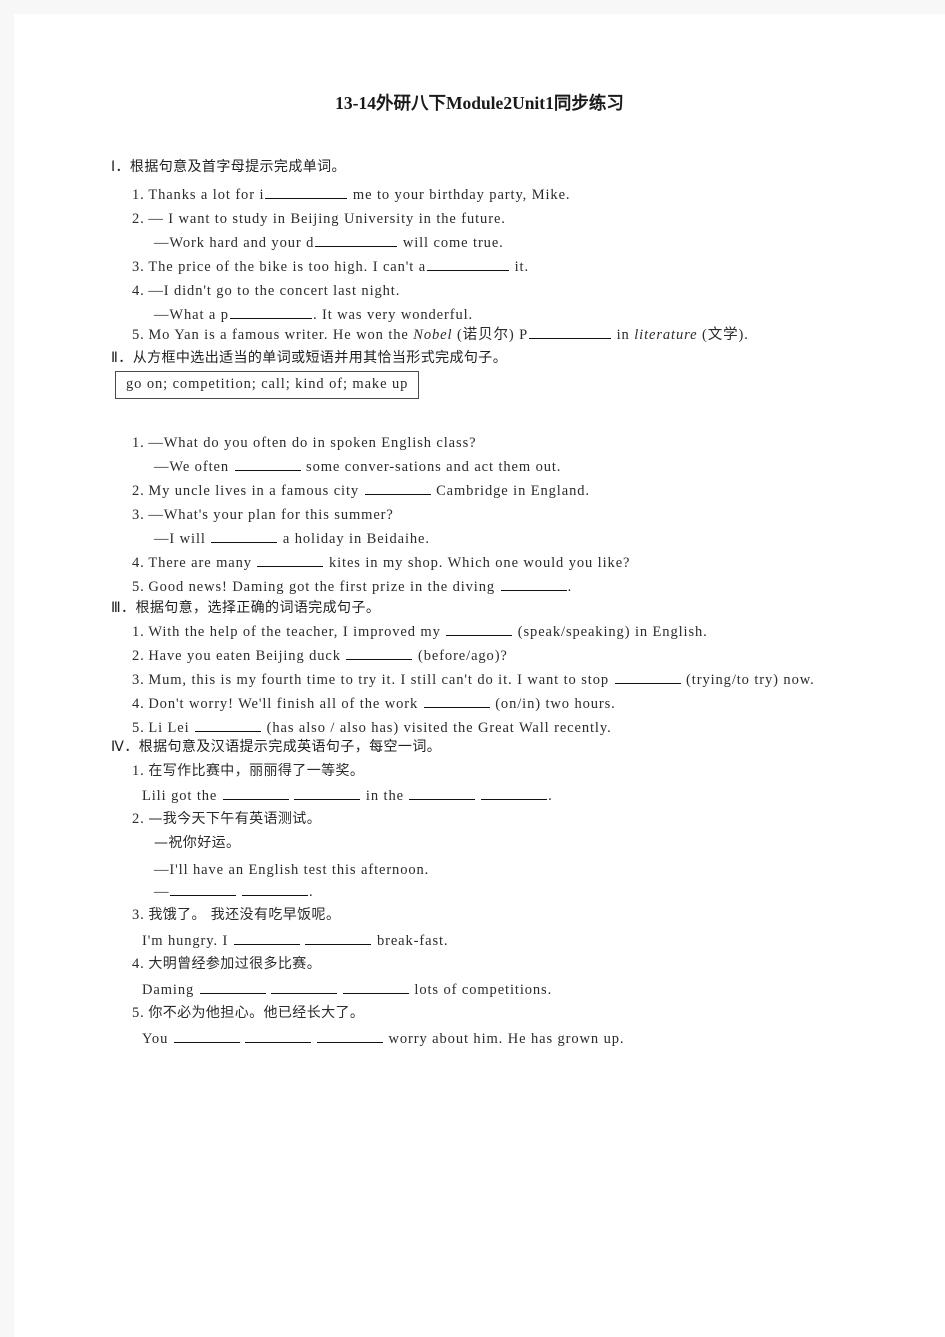  What do you see at coordinates (162, 892) in the screenshot?
I see `item-text-pre: —` at bounding box center [162, 892].